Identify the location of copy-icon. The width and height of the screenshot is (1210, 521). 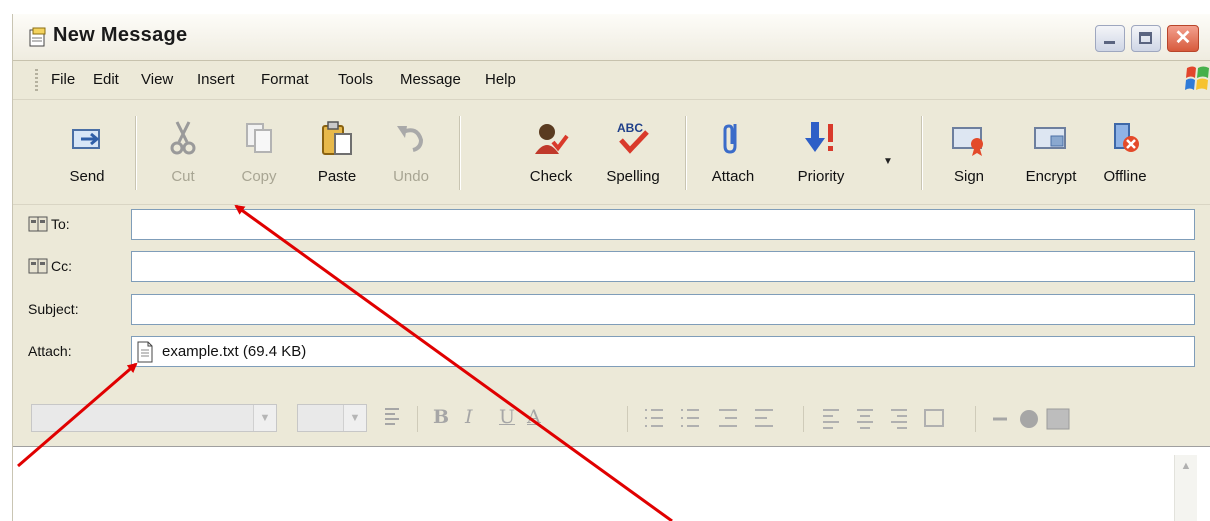
(259, 138).